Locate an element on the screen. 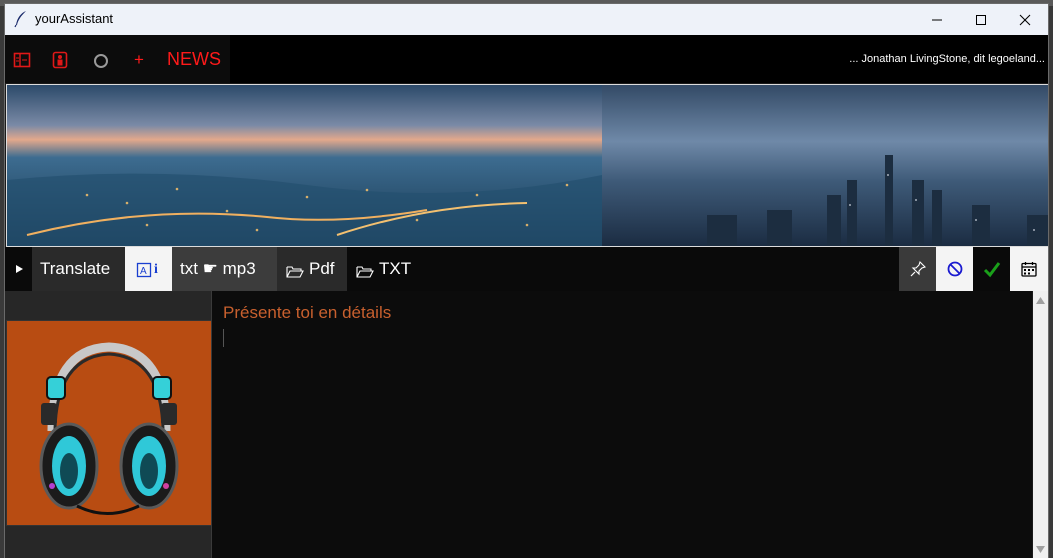 This screenshot has width=1053, height=558. minimize-button is located at coordinates (937, 19).